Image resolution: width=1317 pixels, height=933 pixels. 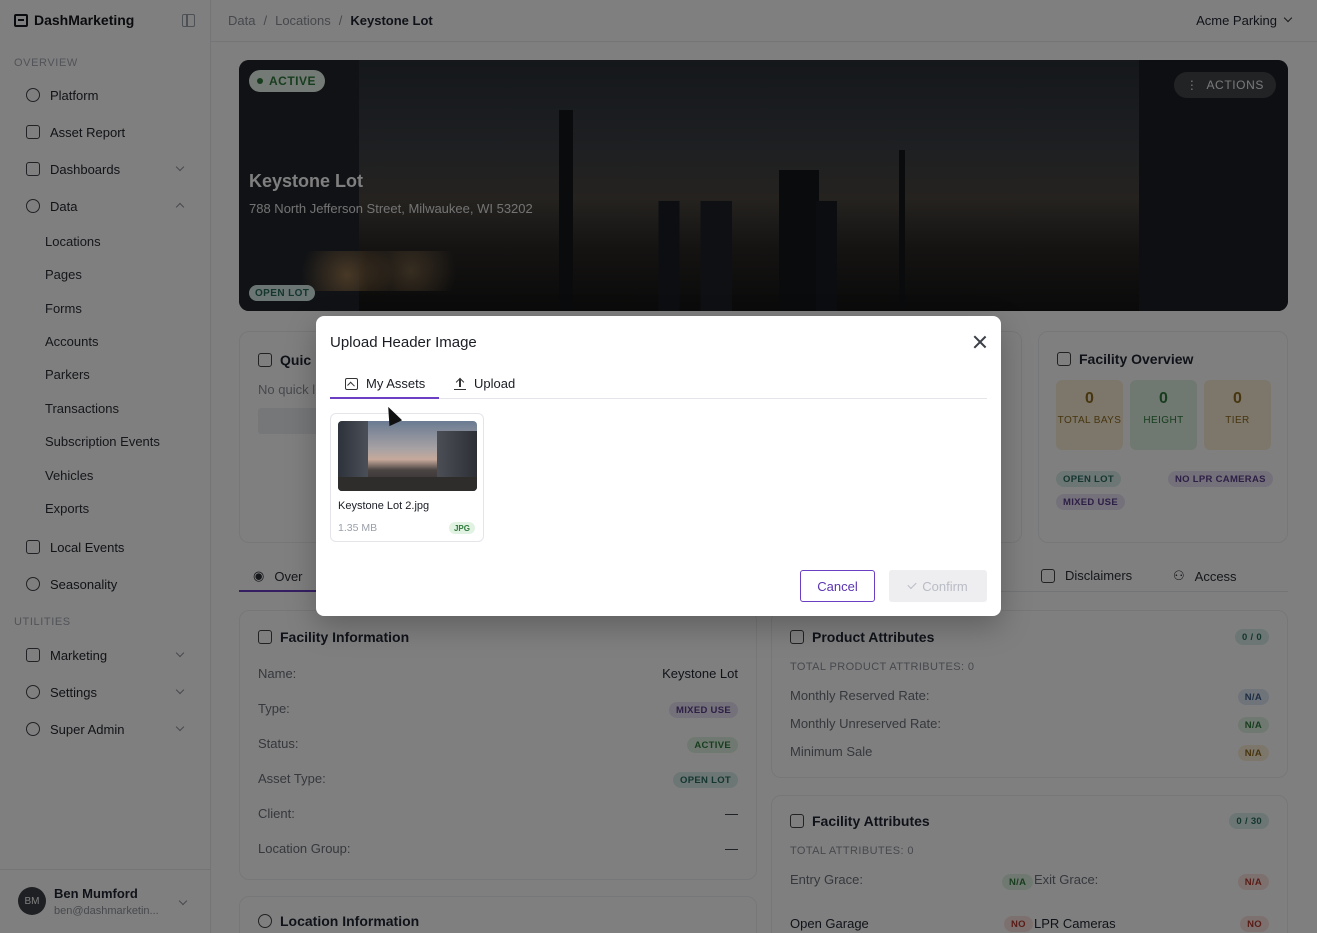 I want to click on dialog-title: Upload Header Image, so click(x=403, y=342).